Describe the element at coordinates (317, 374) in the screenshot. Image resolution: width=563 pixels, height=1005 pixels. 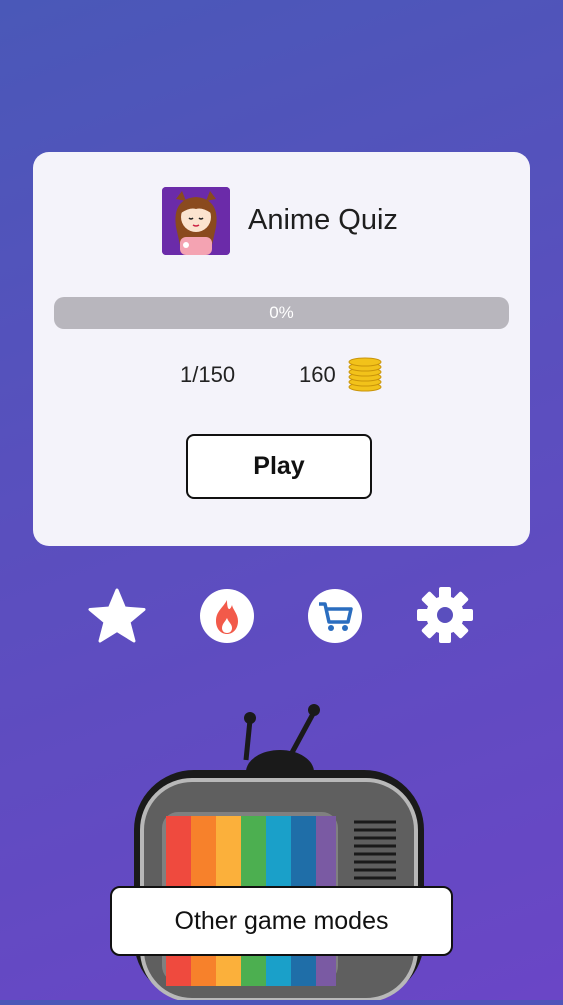
I see `coins-count: 160` at that location.